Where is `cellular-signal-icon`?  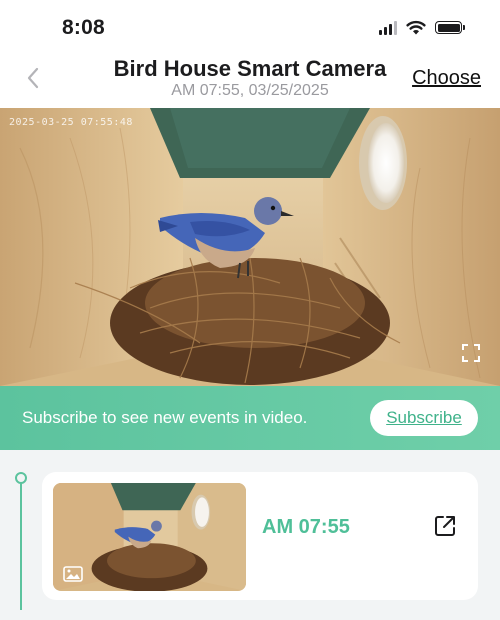
cellular-signal-icon is located at coordinates (388, 27).